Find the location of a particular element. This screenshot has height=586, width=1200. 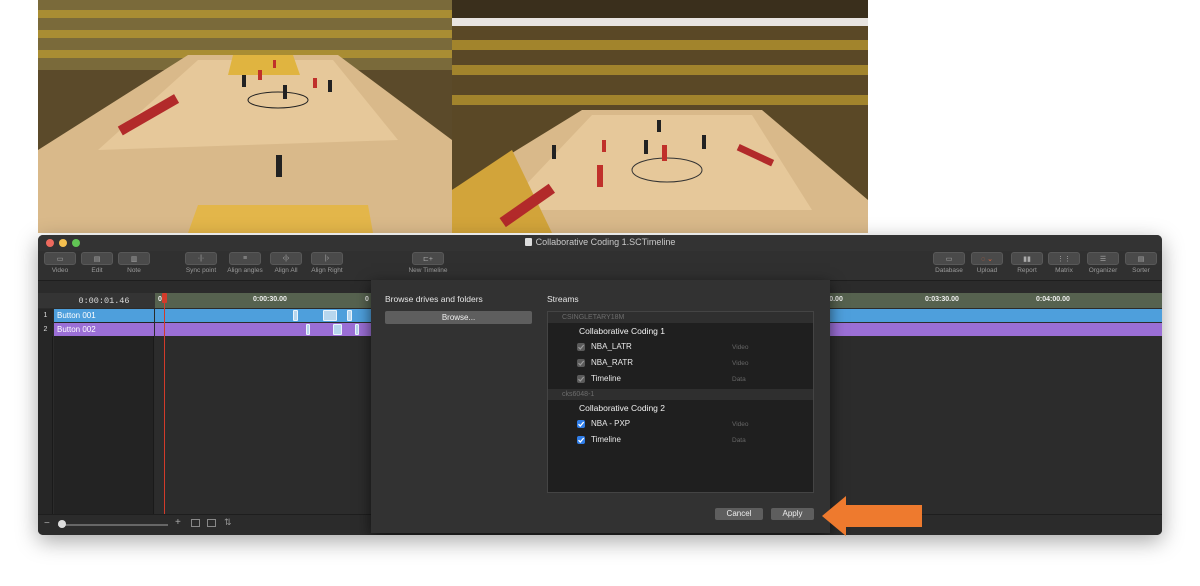

row-number: 1 is located at coordinates (45, 315).